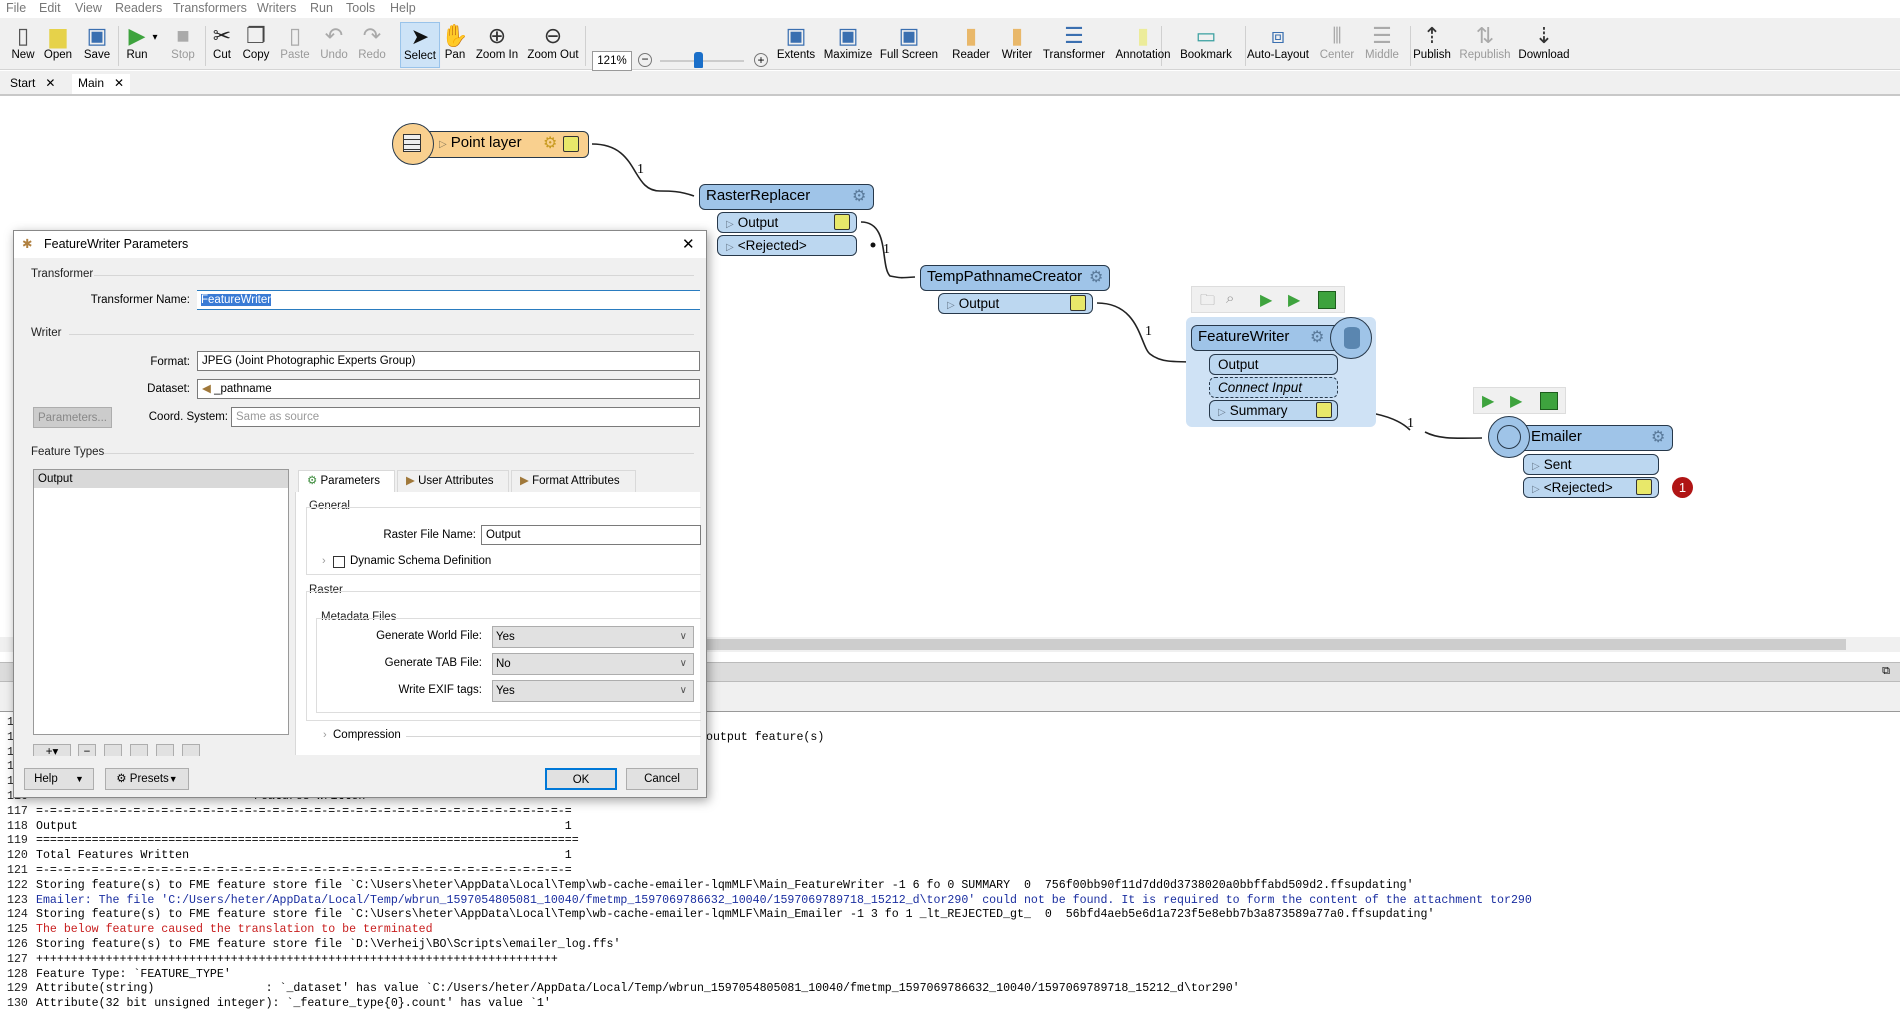 Image resolution: width=1900 pixels, height=1012 pixels. What do you see at coordinates (52, 750) in the screenshot?
I see `add-feature-type-button: +▾` at bounding box center [52, 750].